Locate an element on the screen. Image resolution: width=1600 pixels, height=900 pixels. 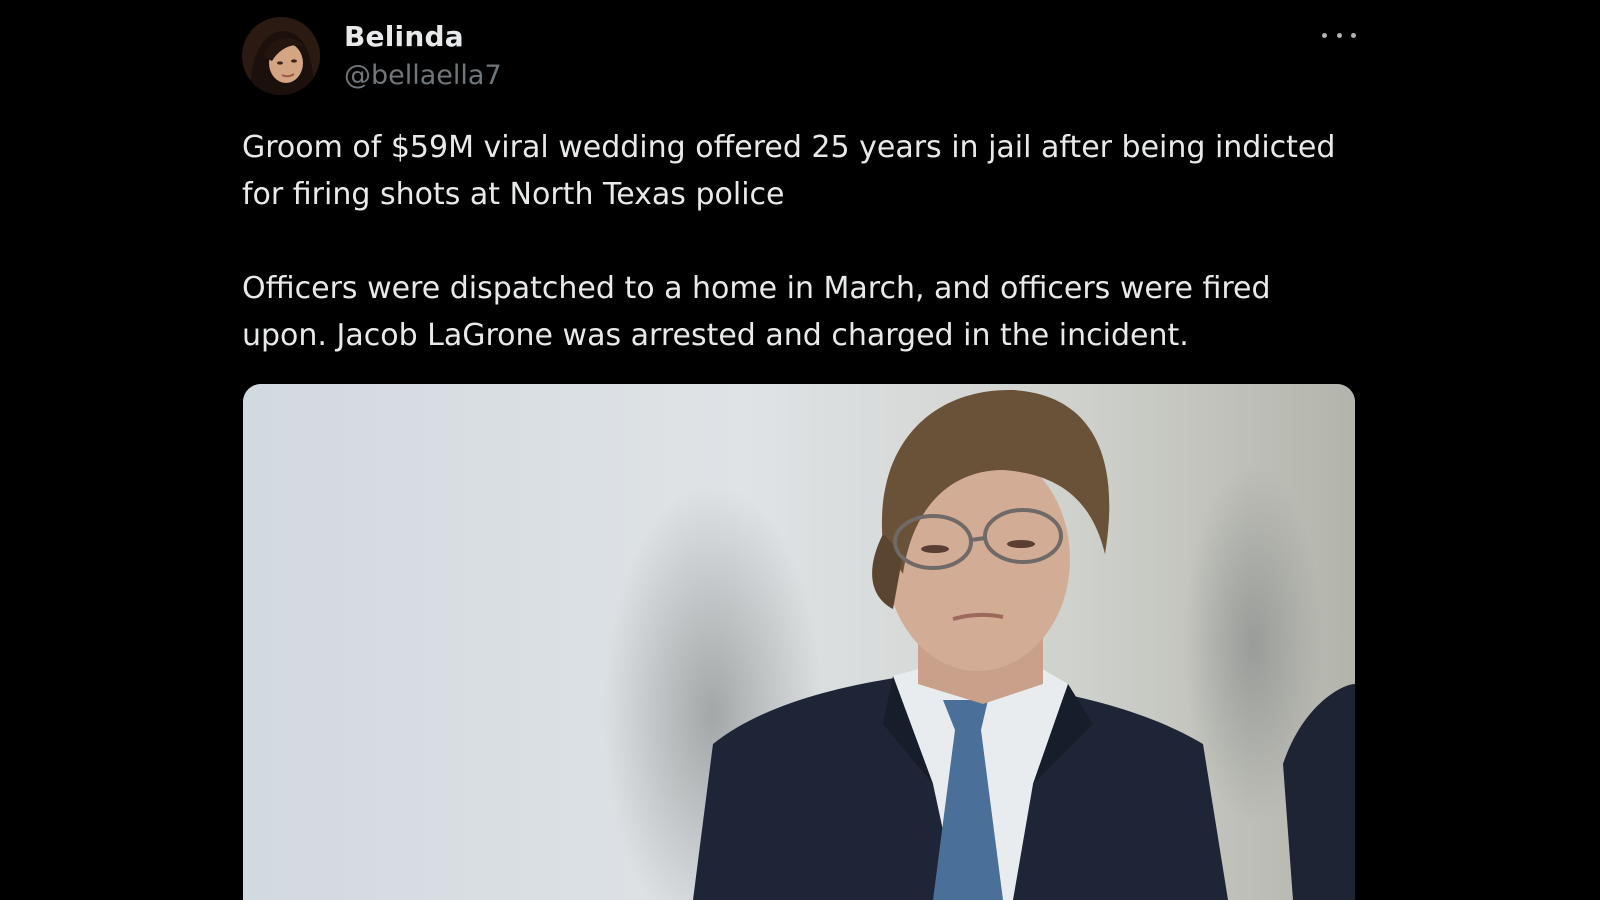
author-display-name: Belinda is located at coordinates (404, 36).